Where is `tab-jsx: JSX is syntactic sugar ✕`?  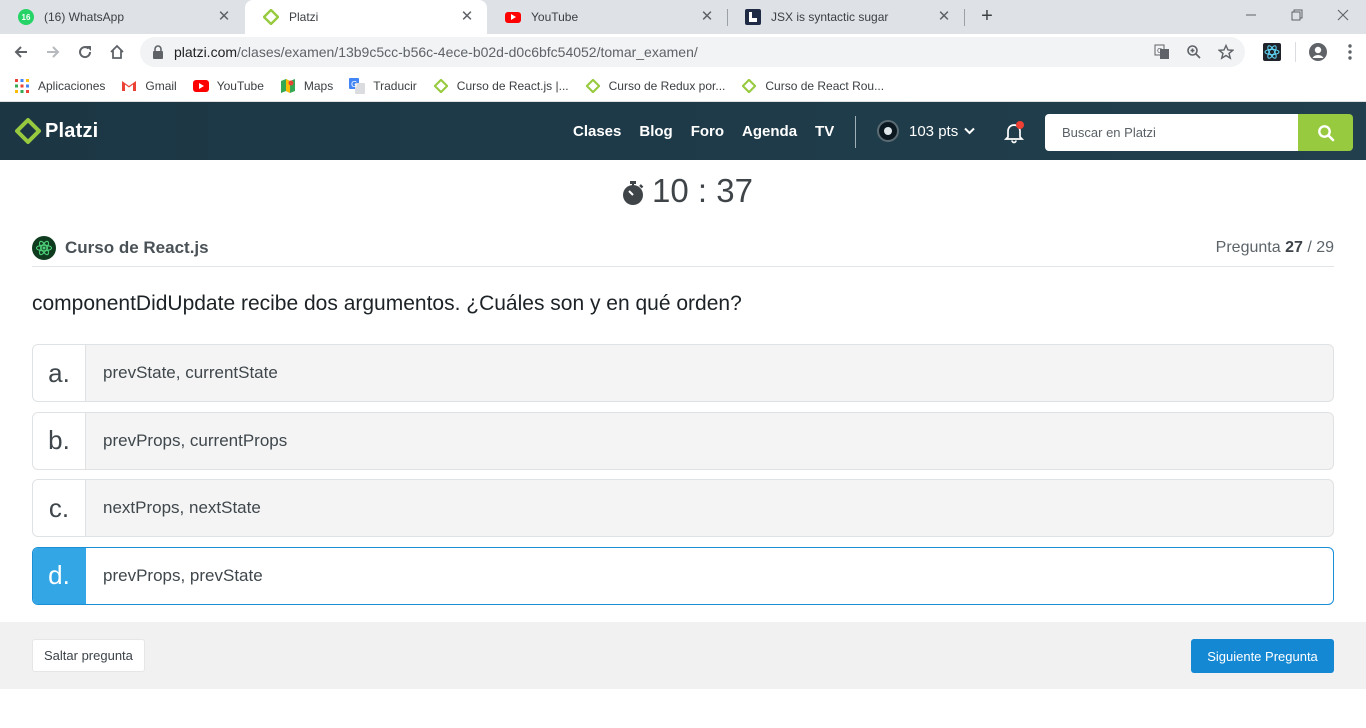 tab-jsx: JSX is syntactic sugar ✕ is located at coordinates (845, 17).